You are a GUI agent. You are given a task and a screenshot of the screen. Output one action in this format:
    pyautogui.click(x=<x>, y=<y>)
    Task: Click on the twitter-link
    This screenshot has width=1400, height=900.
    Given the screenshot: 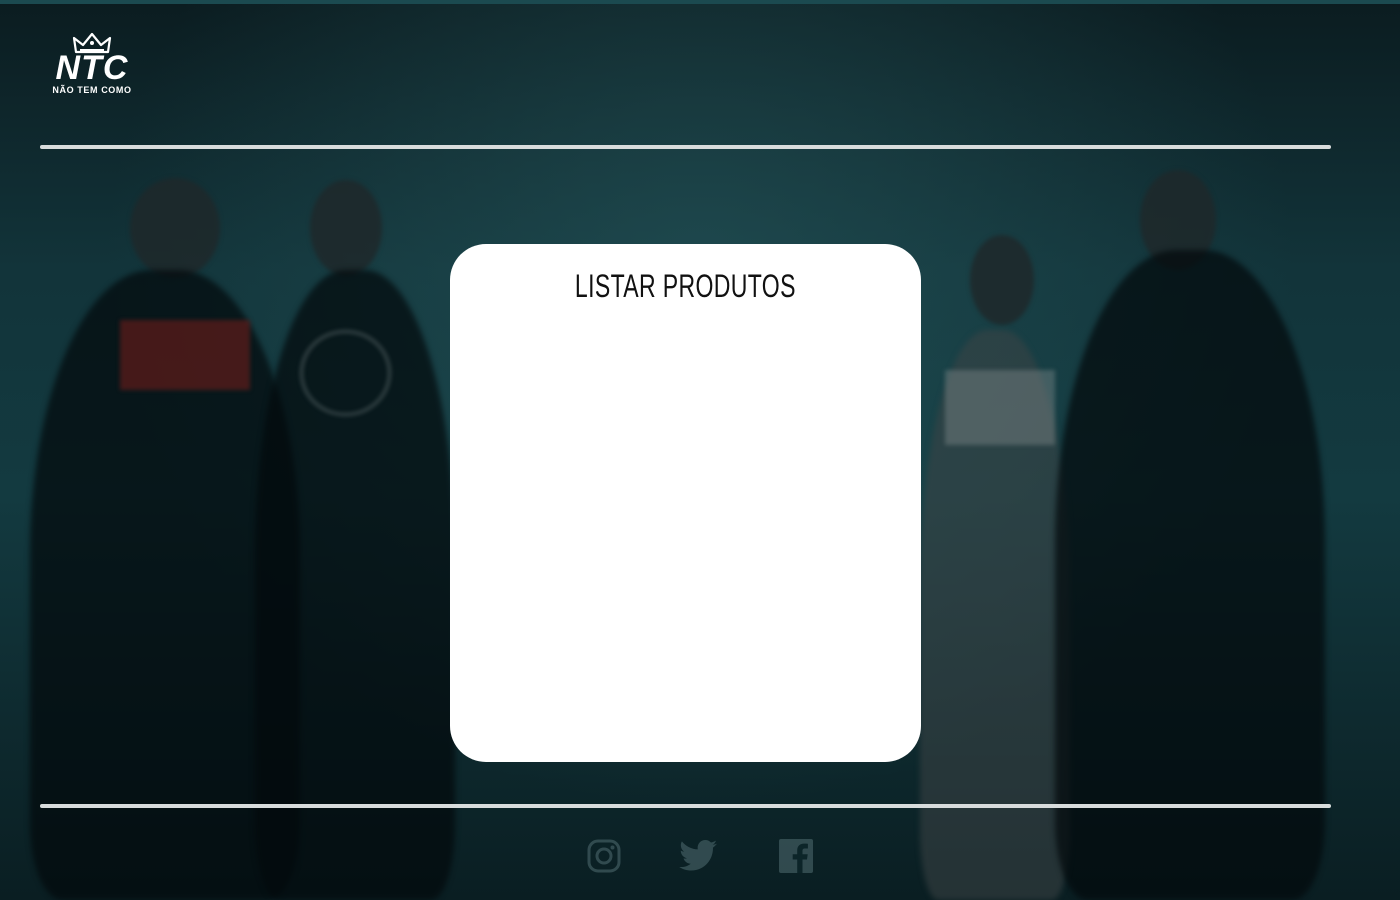 What is the action you would take?
    pyautogui.click(x=698, y=856)
    